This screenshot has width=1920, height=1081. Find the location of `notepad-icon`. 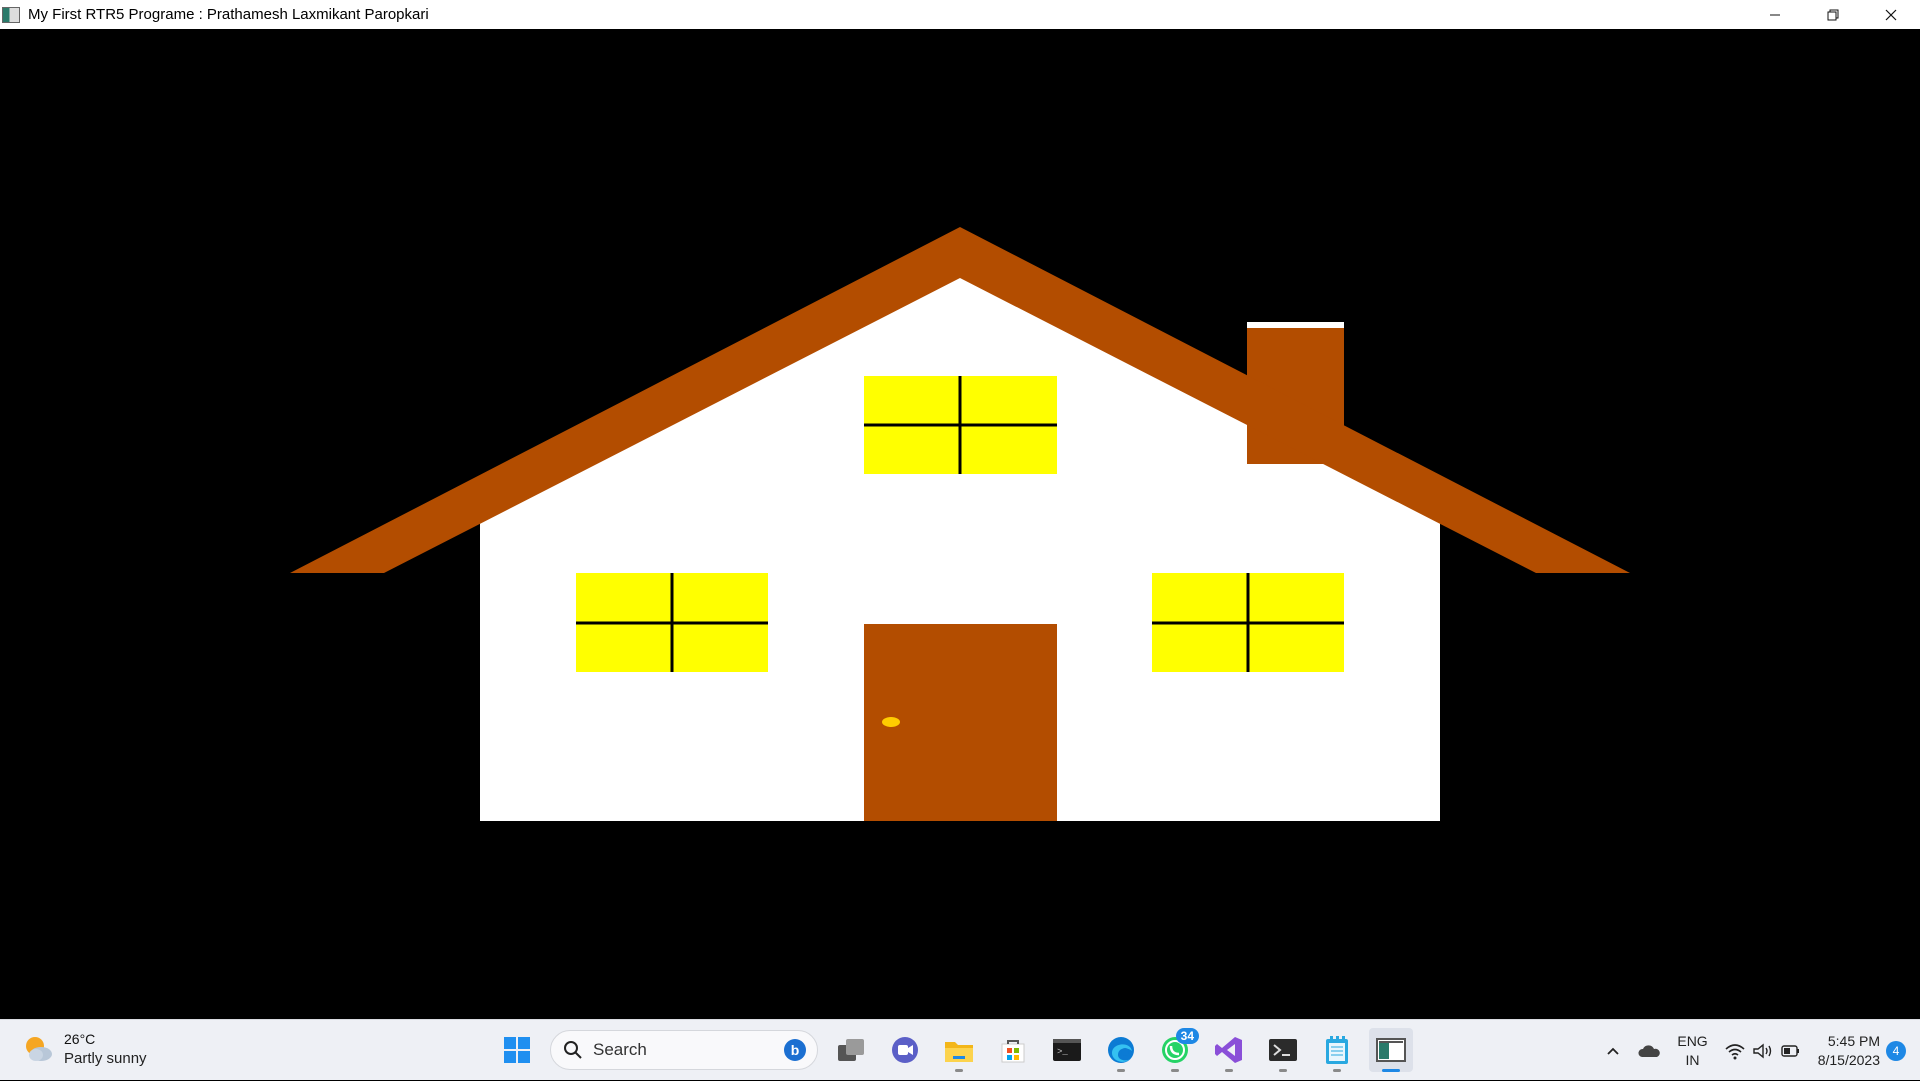

notepad-icon is located at coordinates (1337, 1050).